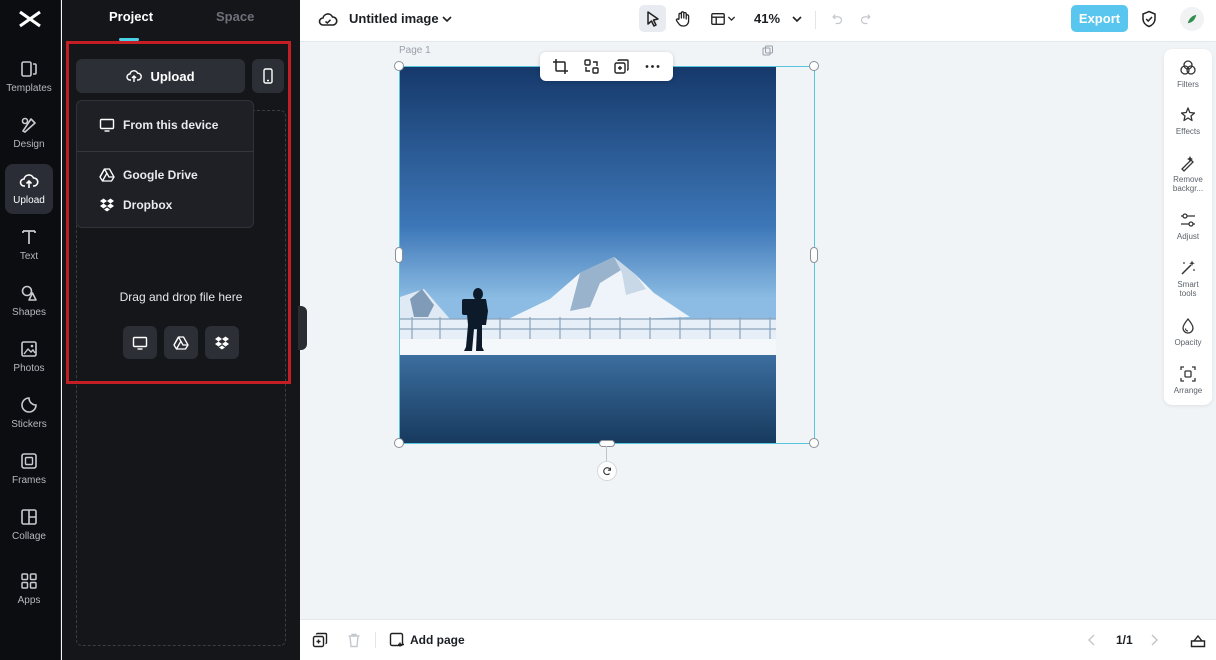 This screenshot has height=660, width=1216. Describe the element at coordinates (29, 144) in the screenshot. I see `rail-label: Design` at that location.